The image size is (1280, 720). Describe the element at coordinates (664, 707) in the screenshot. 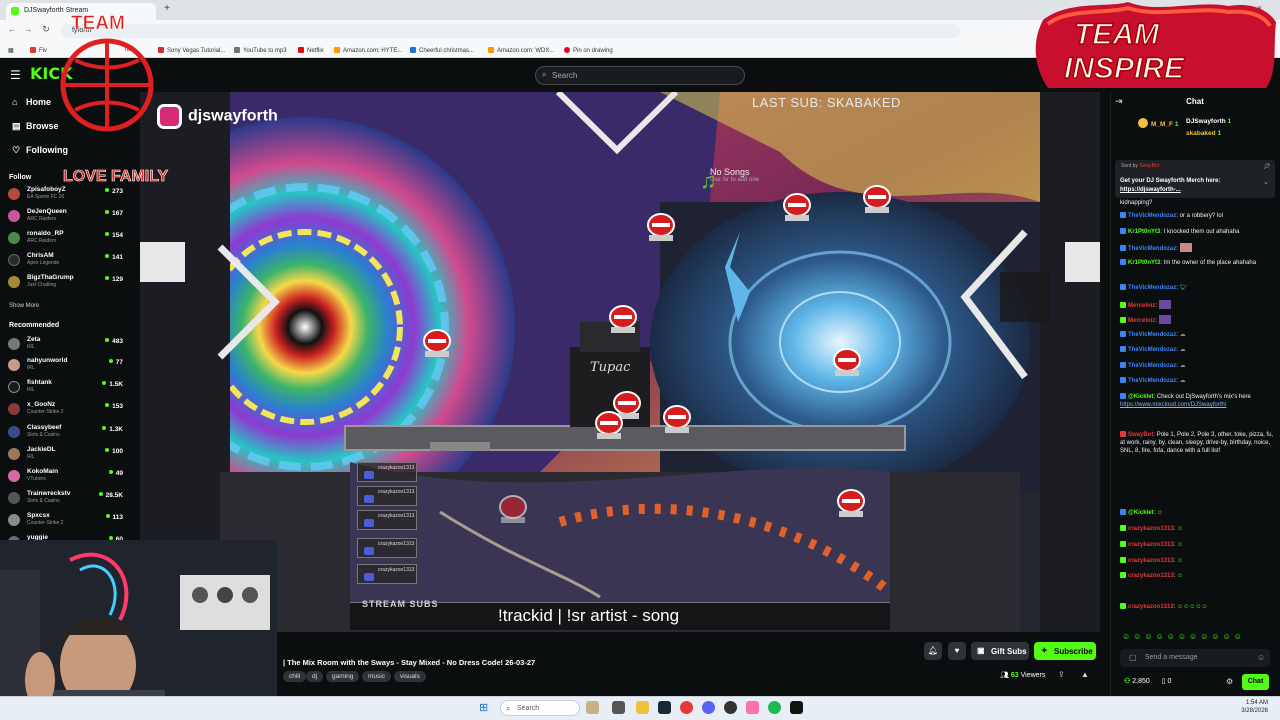

I see `steam-icon` at that location.